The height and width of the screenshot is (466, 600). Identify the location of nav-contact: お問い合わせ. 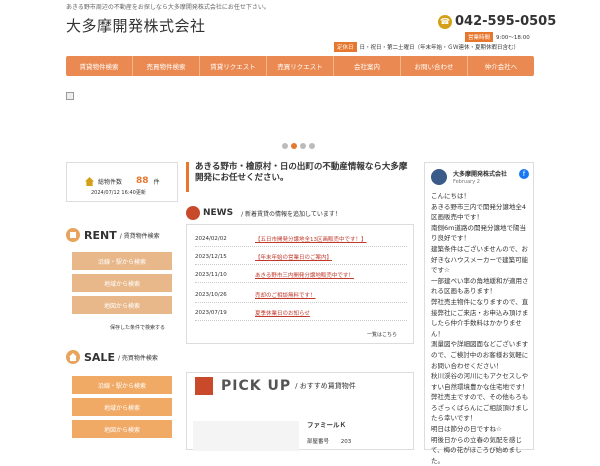
(434, 66).